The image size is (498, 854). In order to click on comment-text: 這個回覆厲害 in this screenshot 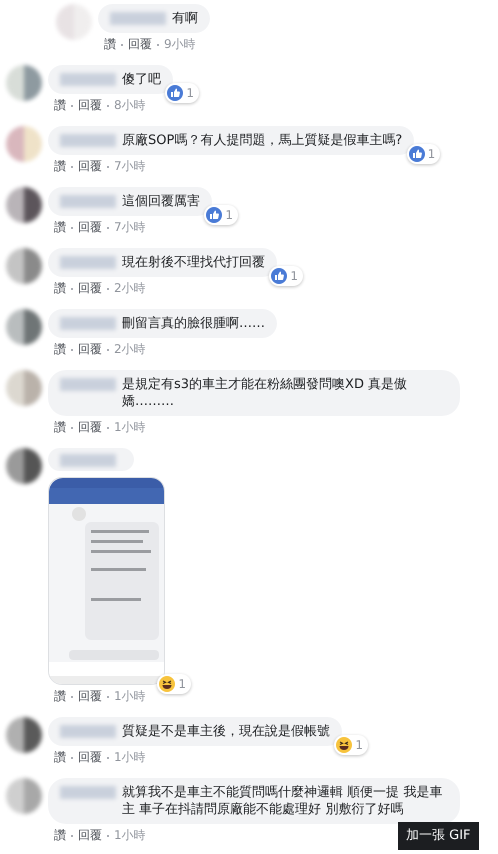, I will do `click(161, 201)`.